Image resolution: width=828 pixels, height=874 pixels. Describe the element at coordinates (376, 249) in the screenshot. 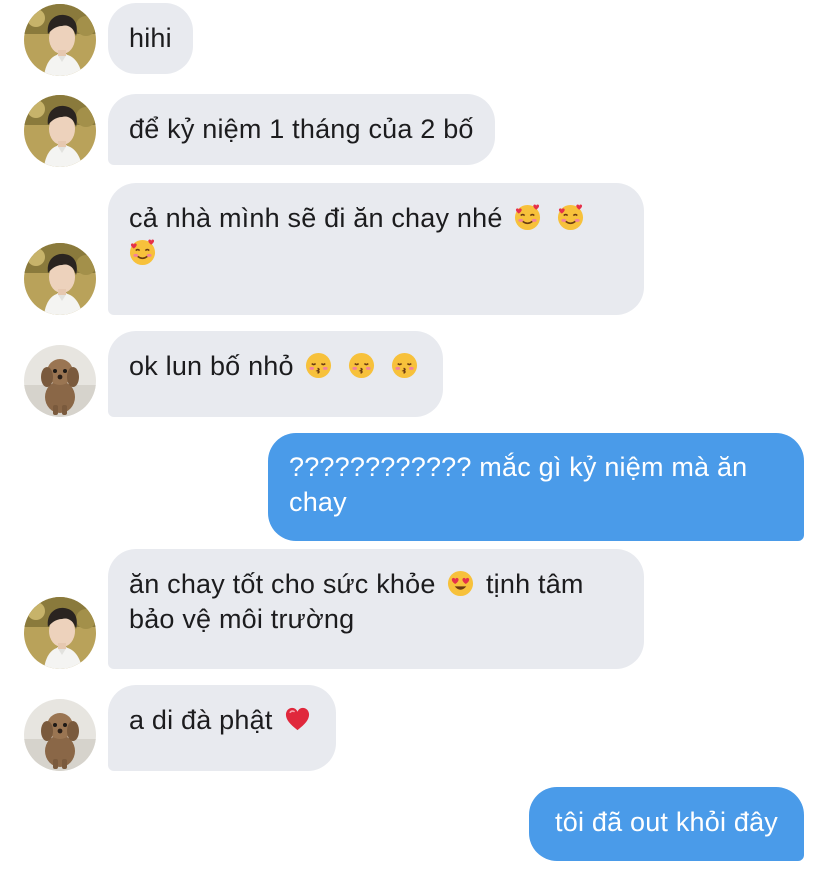

I see `message-bubble-incoming: cả nhà mình sẽ đi ăn chay nhé` at that location.